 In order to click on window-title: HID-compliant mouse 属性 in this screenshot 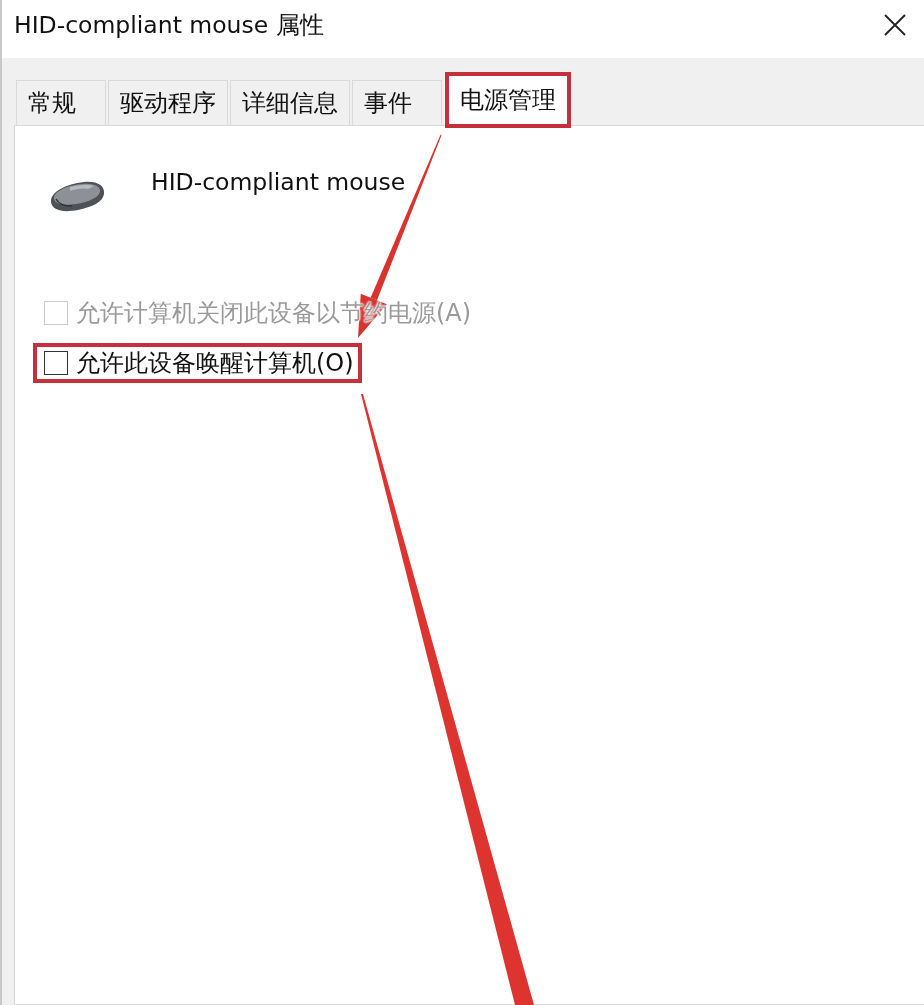, I will do `click(169, 25)`.